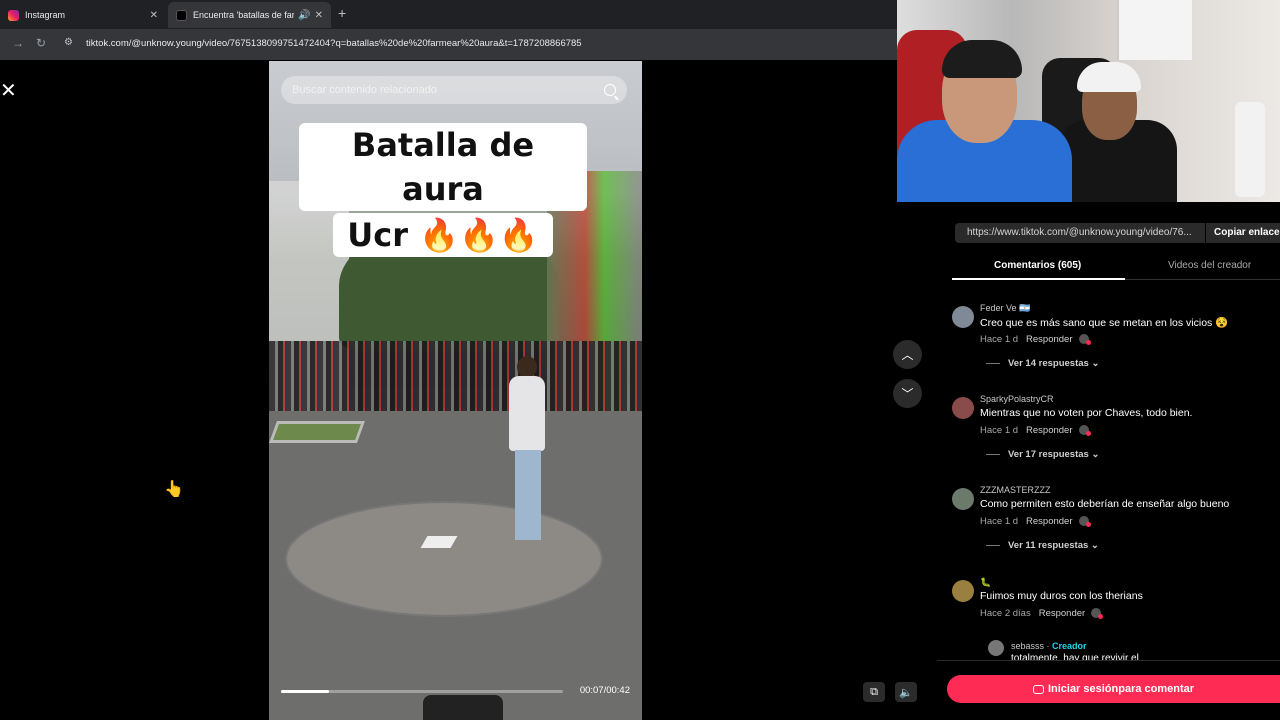  I want to click on person-right-cap, so click(1109, 77).